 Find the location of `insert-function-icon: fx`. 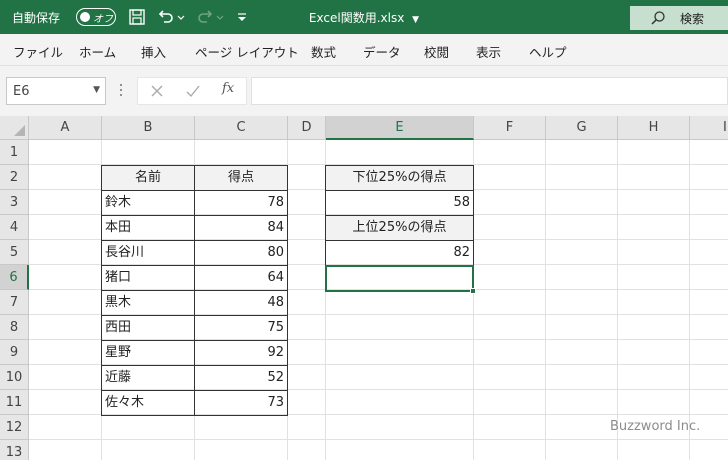

insert-function-icon: fx is located at coordinates (228, 88).